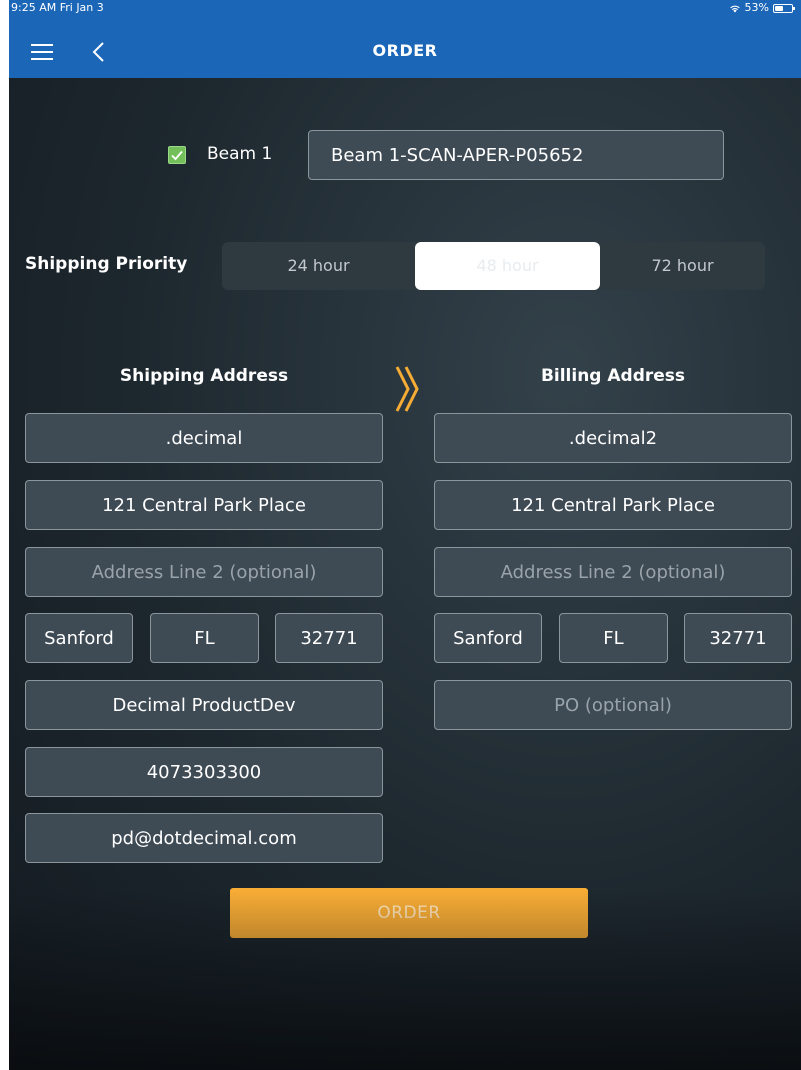 The image size is (801, 1070). Describe the element at coordinates (682, 266) in the screenshot. I see `priority-72-hour: 72 hour` at that location.